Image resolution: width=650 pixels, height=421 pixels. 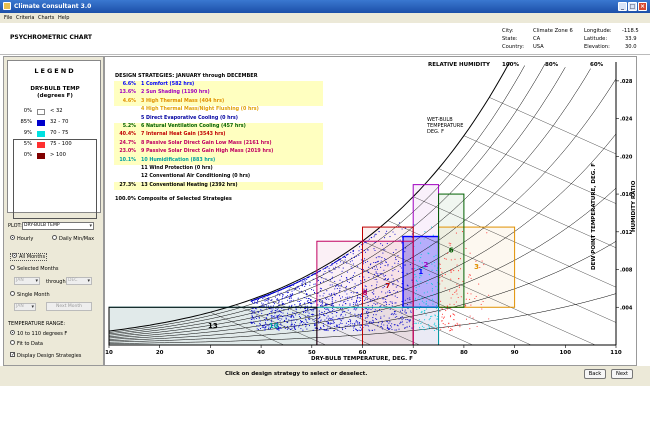 What do you see at coordinates (183, 135) in the screenshot?
I see `strategy-label: 7 Internal Heat Gain (3543 hrs)` at bounding box center [183, 135].